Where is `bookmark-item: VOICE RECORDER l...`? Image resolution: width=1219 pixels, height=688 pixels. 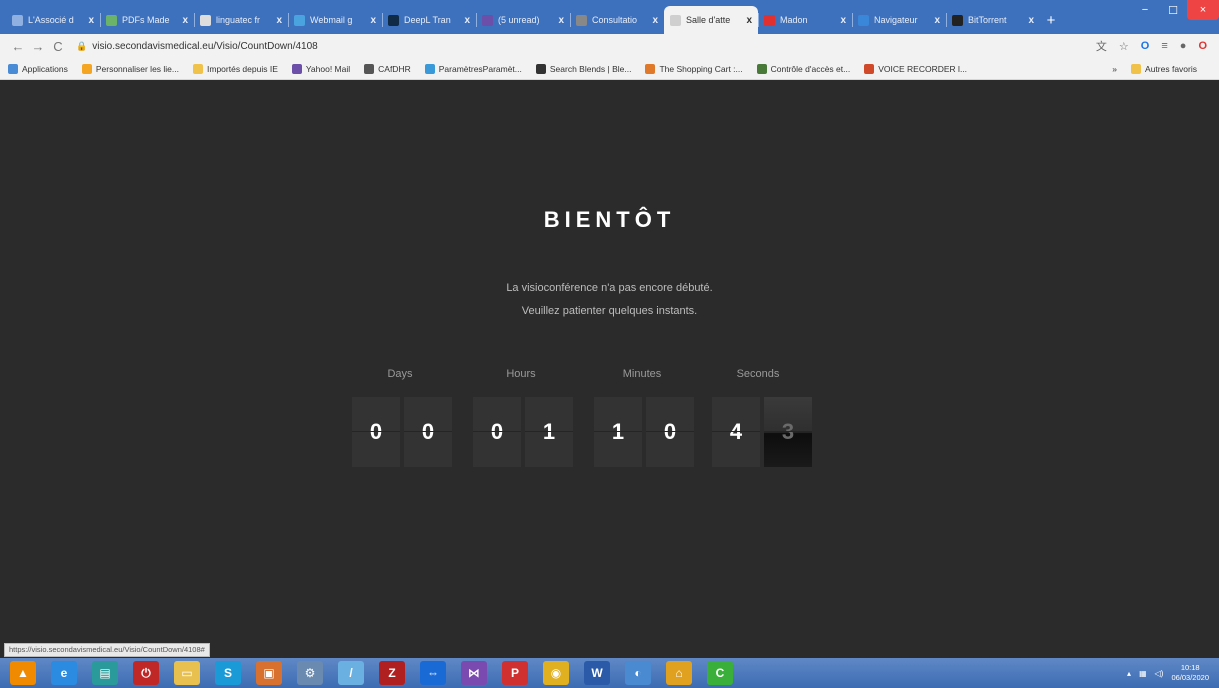 bookmark-item: VOICE RECORDER l... is located at coordinates (915, 68).